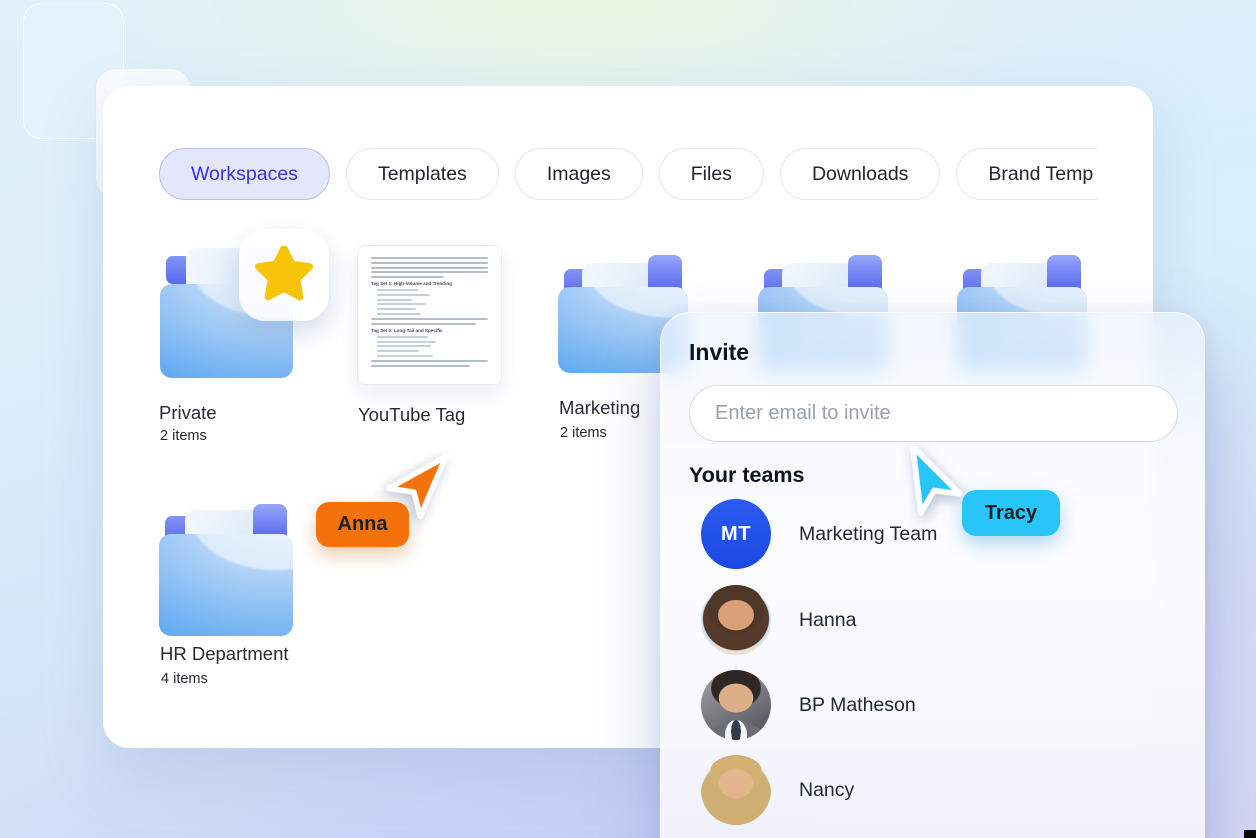  I want to click on team-row-marketing-team: MT Marketing Team, so click(819, 534).